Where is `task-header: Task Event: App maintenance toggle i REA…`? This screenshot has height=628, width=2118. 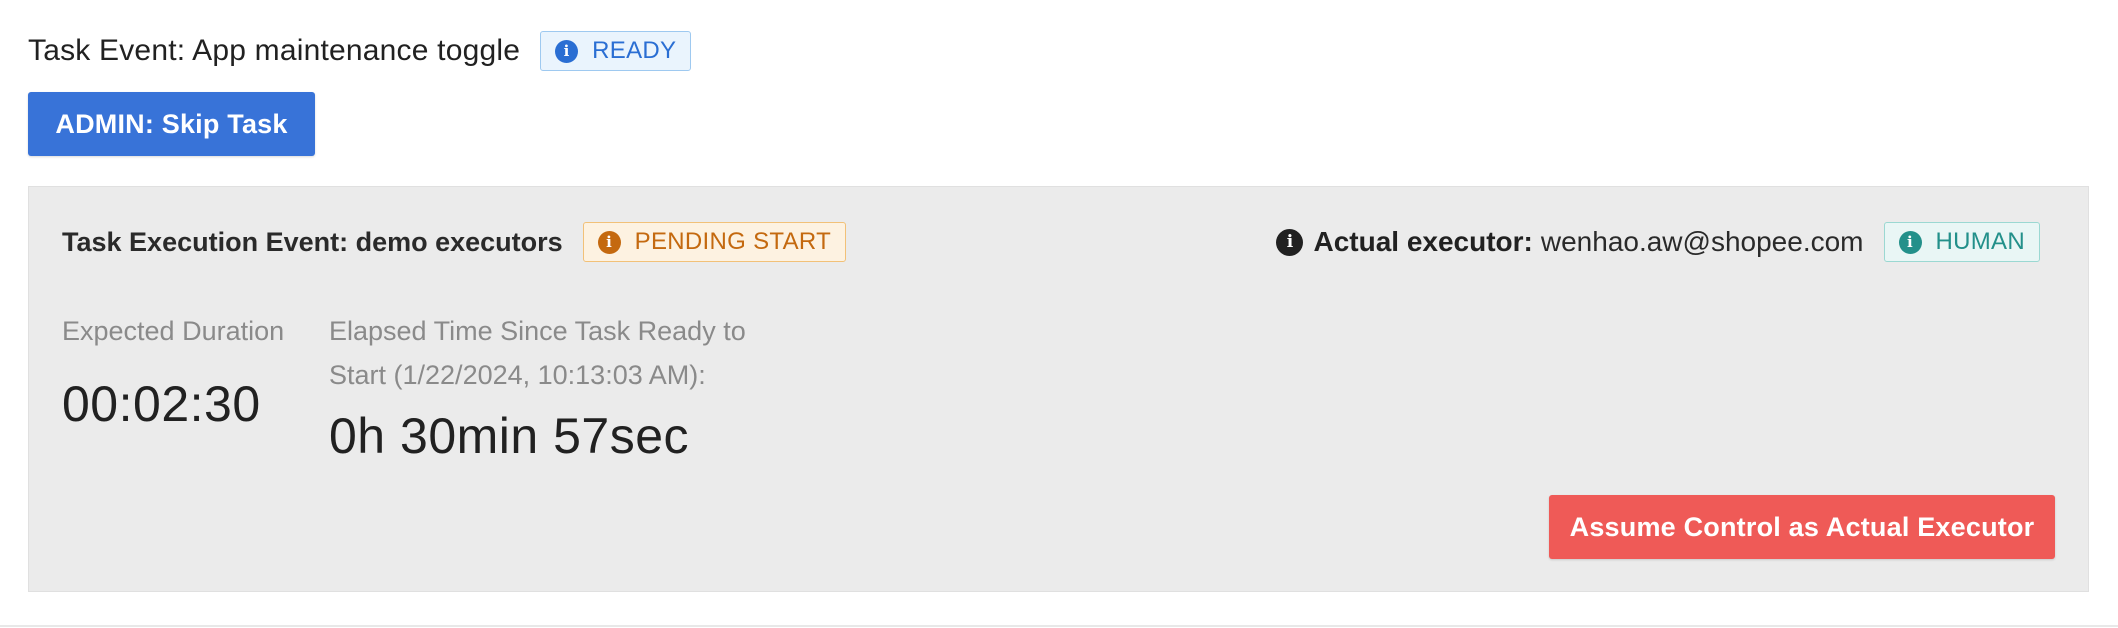
task-header: Task Event: App maintenance toggle i REA… is located at coordinates (360, 51).